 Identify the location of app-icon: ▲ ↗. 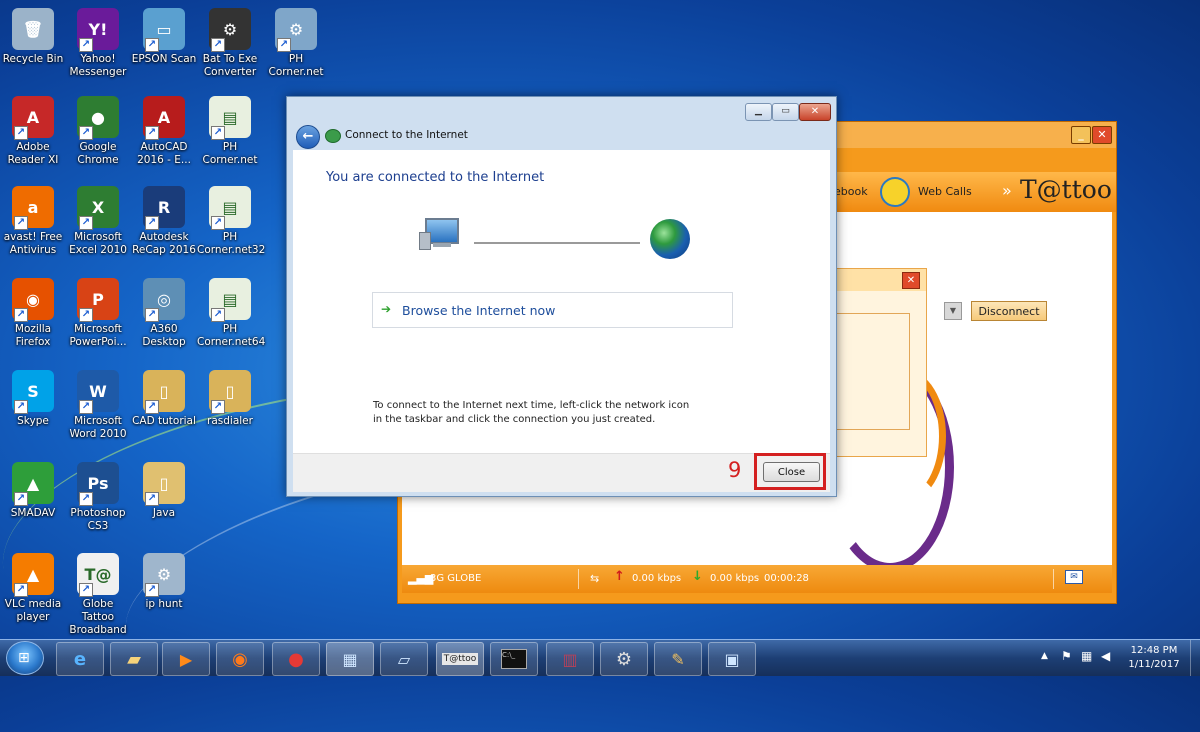
(33, 484).